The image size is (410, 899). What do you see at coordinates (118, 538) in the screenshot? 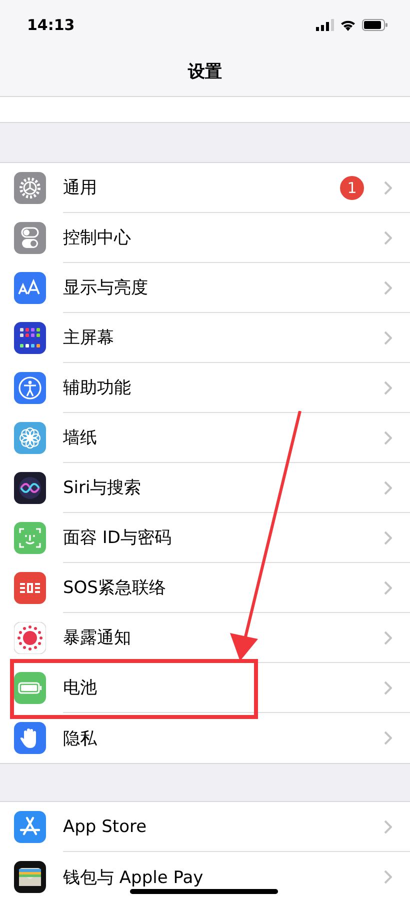
I see `row-label: 面容 ID与密码` at bounding box center [118, 538].